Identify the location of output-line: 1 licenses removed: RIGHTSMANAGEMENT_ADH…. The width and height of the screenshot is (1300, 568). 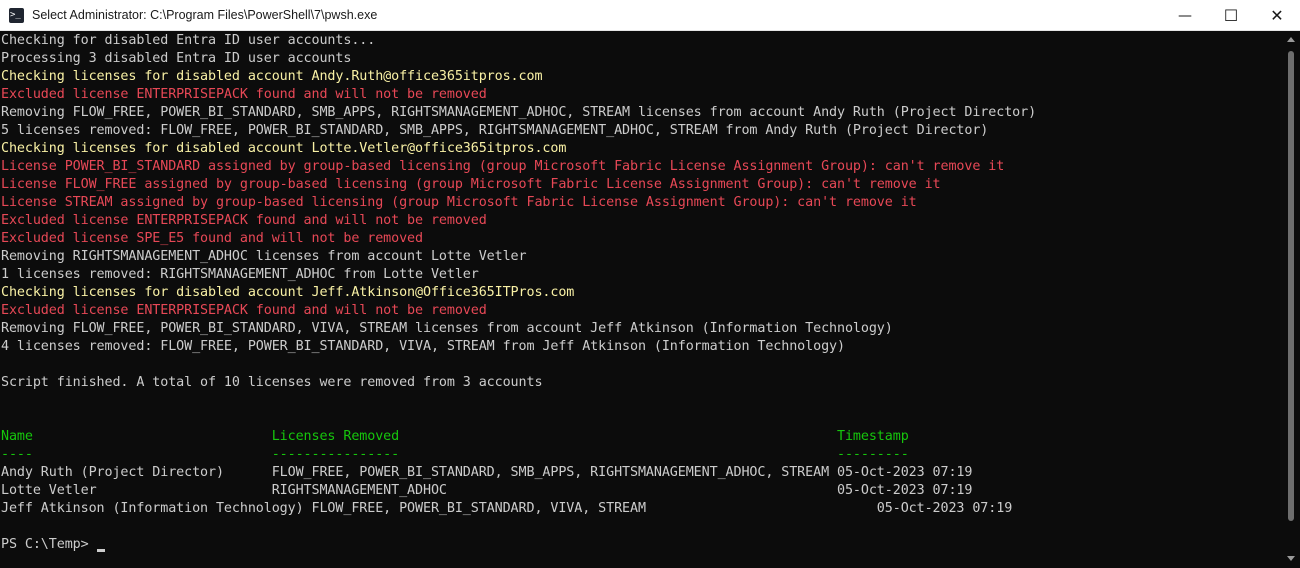
(240, 274).